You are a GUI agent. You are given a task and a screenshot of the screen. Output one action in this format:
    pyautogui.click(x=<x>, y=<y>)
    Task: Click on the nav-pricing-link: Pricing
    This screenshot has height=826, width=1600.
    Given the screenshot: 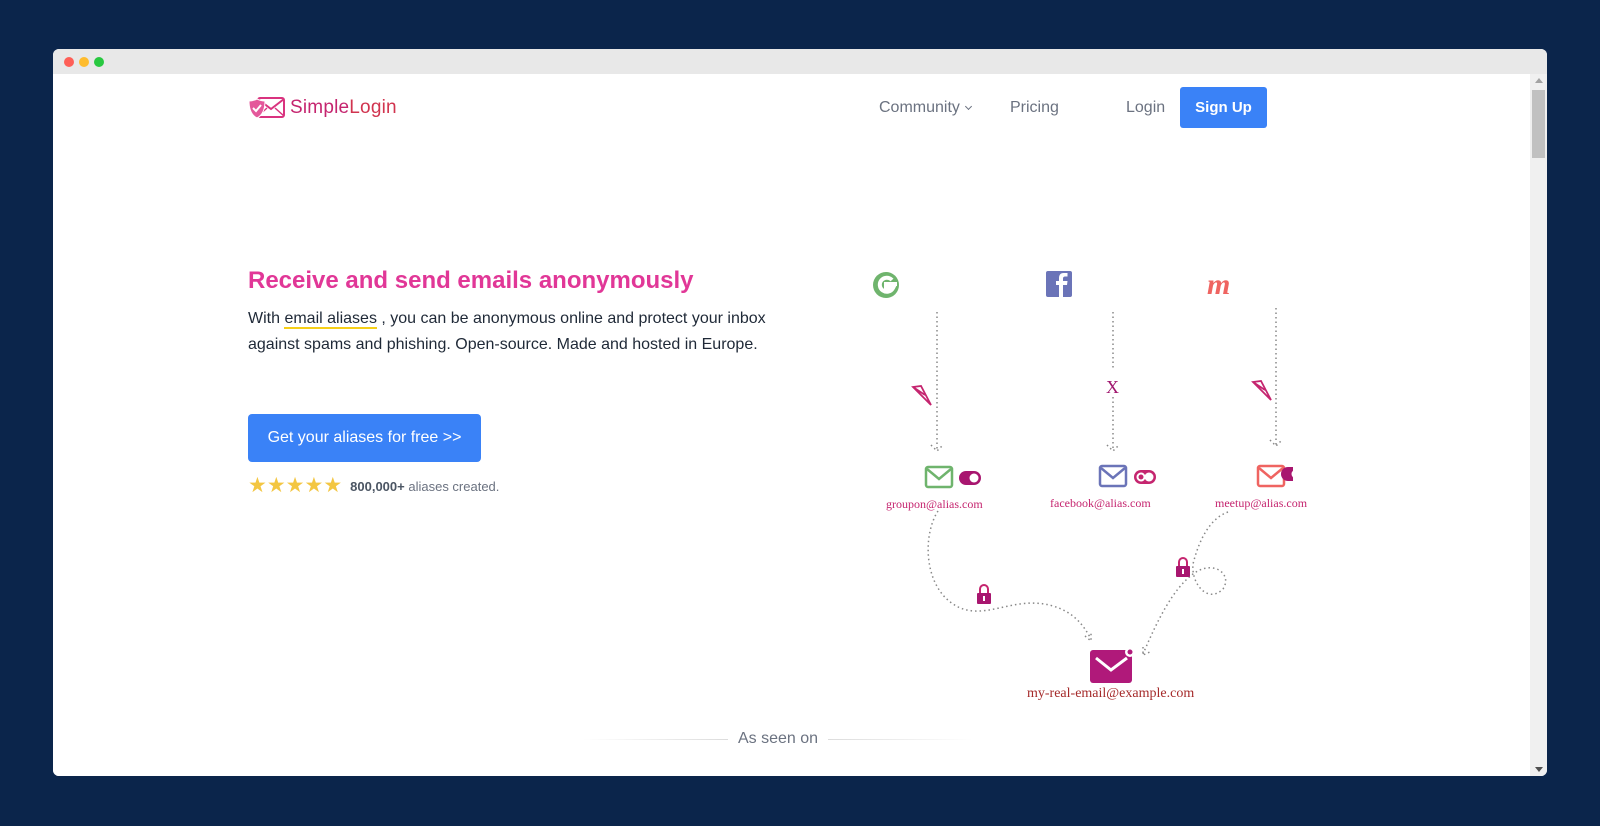 What is the action you would take?
    pyautogui.click(x=1034, y=108)
    